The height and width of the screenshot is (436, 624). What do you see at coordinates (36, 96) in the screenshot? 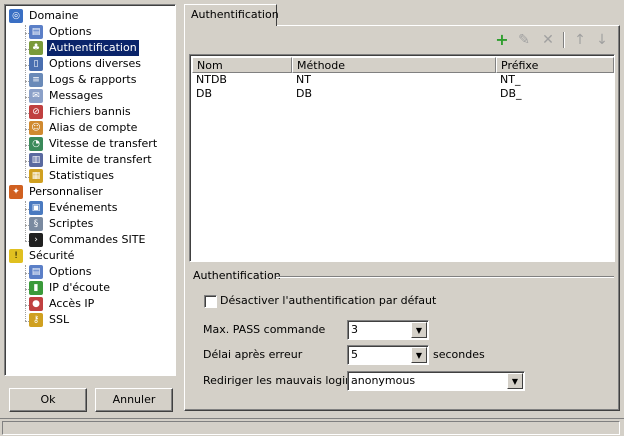
I see `message-icon: ✉` at bounding box center [36, 96].